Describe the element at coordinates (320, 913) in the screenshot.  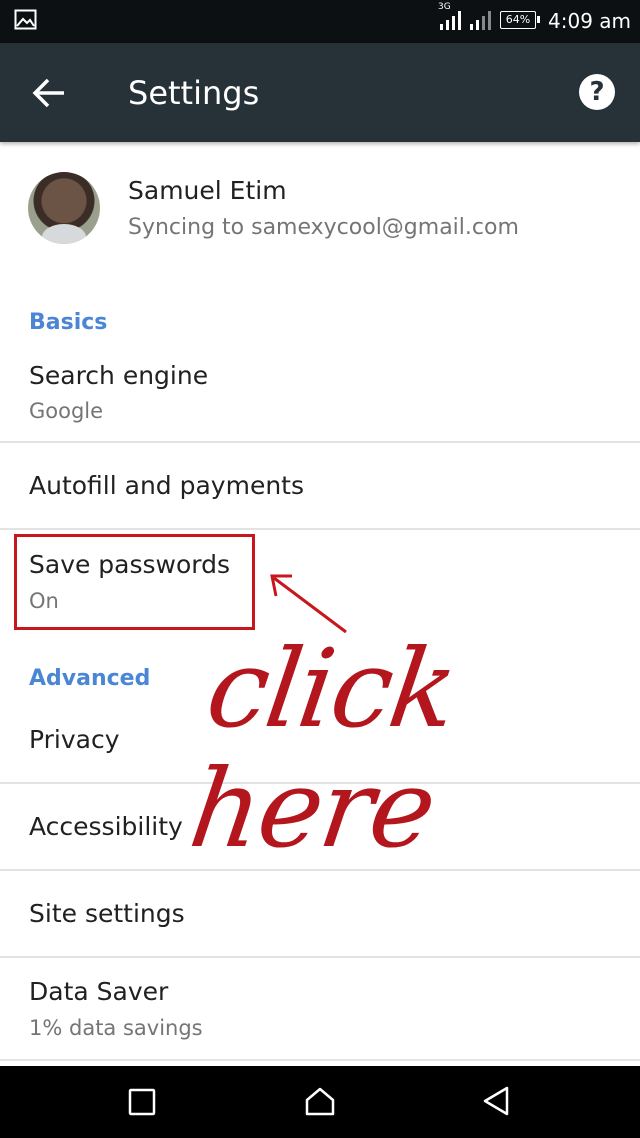
I see `setting-site-settings: Site settings` at that location.